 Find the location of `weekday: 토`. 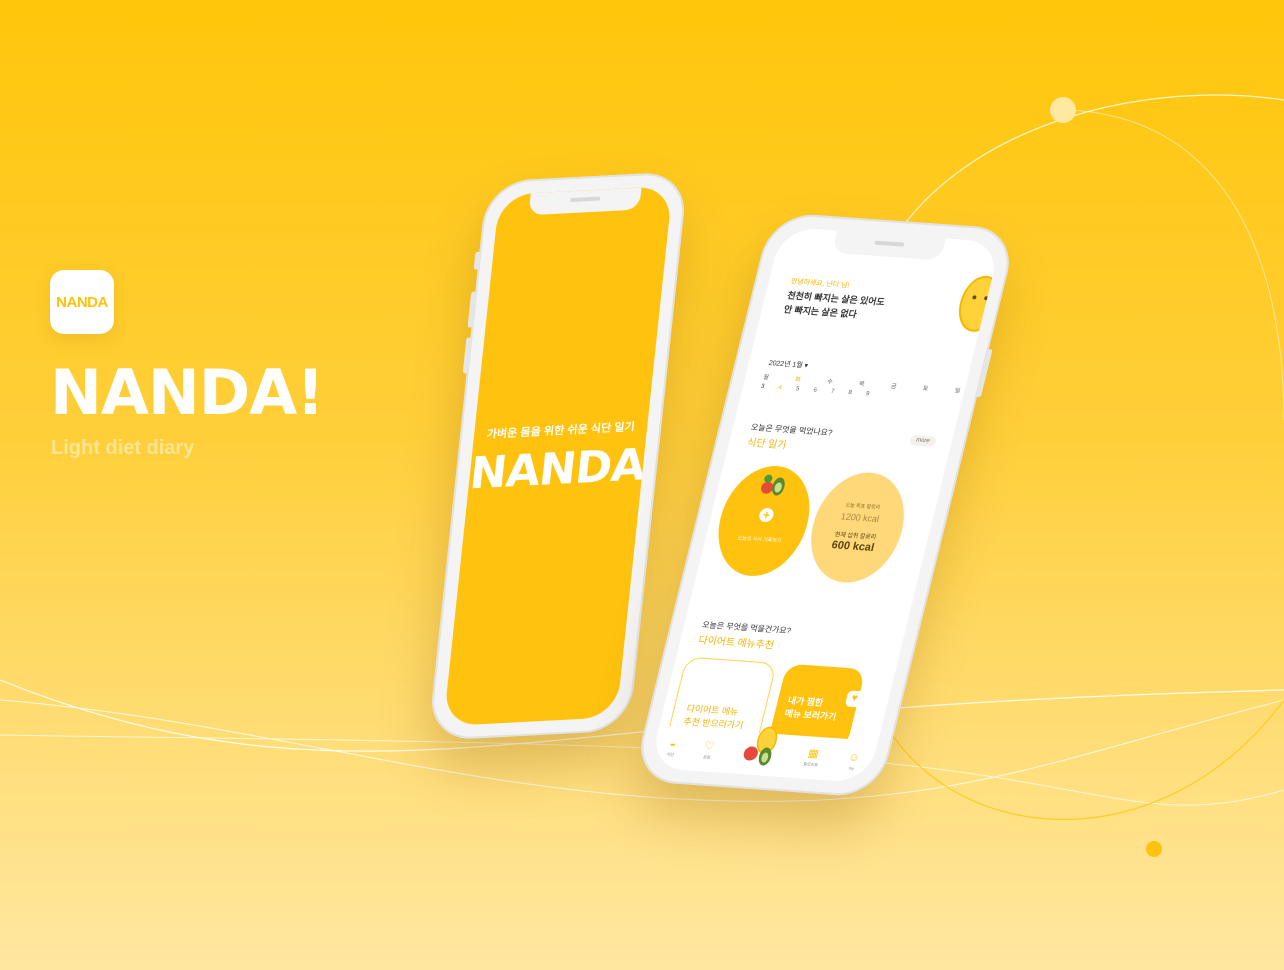

weekday: 토 is located at coordinates (925, 389).